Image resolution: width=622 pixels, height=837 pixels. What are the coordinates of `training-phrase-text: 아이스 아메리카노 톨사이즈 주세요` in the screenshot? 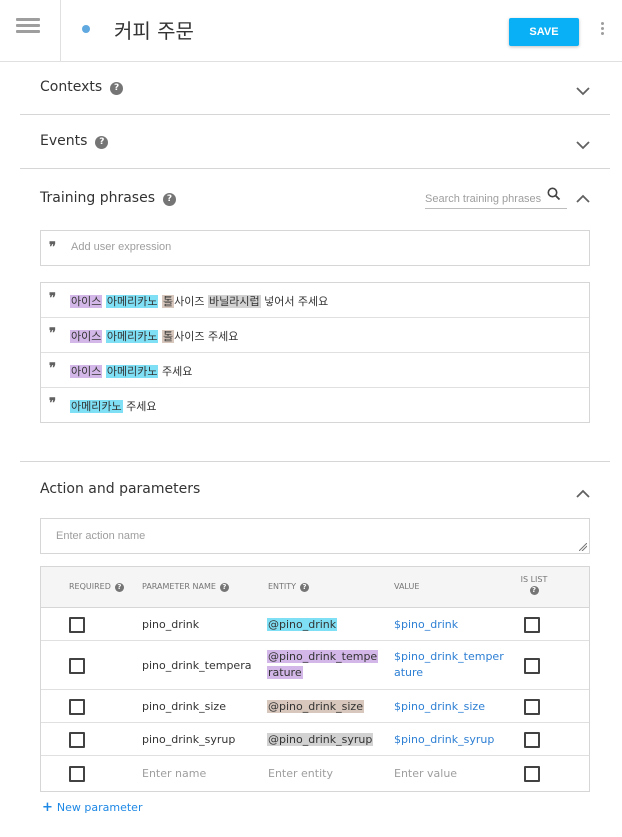 It's located at (154, 336).